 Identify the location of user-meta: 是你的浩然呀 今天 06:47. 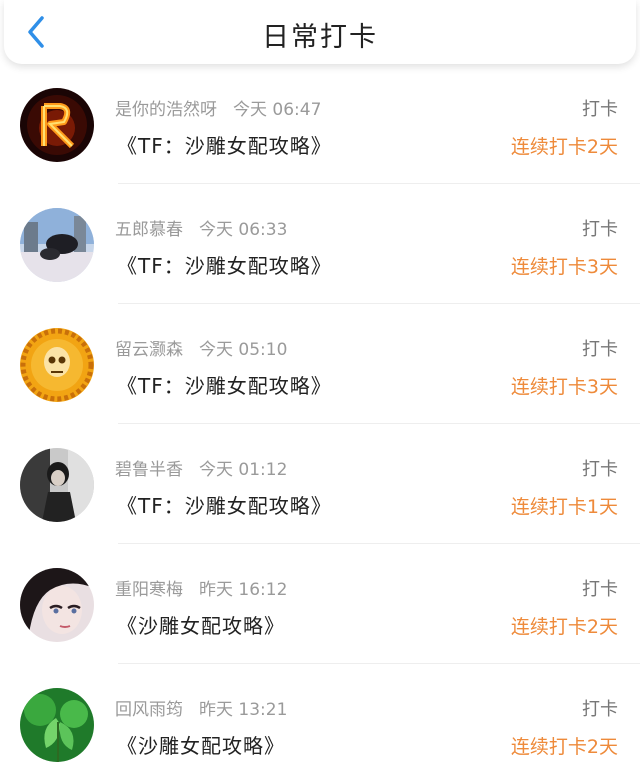
(218, 107).